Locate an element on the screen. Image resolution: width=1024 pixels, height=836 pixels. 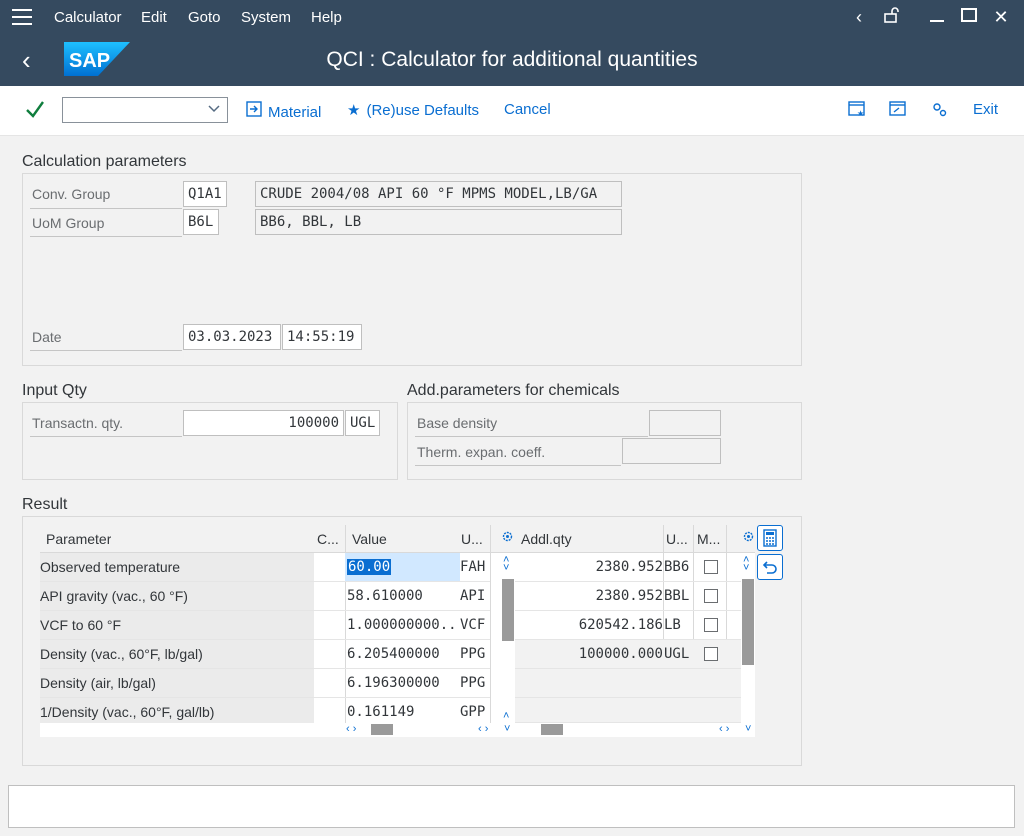
param-value: 6.205400000 is located at coordinates (393, 654).